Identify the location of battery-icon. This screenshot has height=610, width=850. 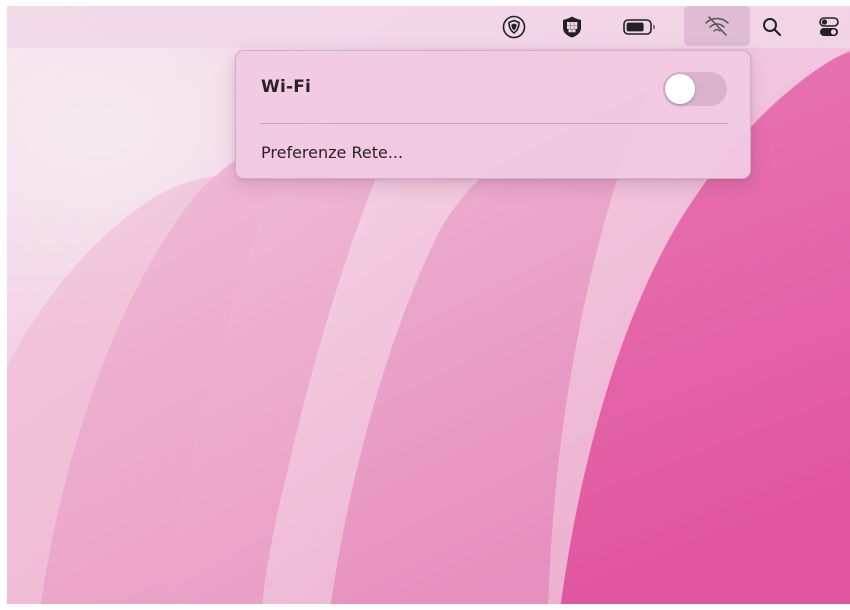
(640, 27).